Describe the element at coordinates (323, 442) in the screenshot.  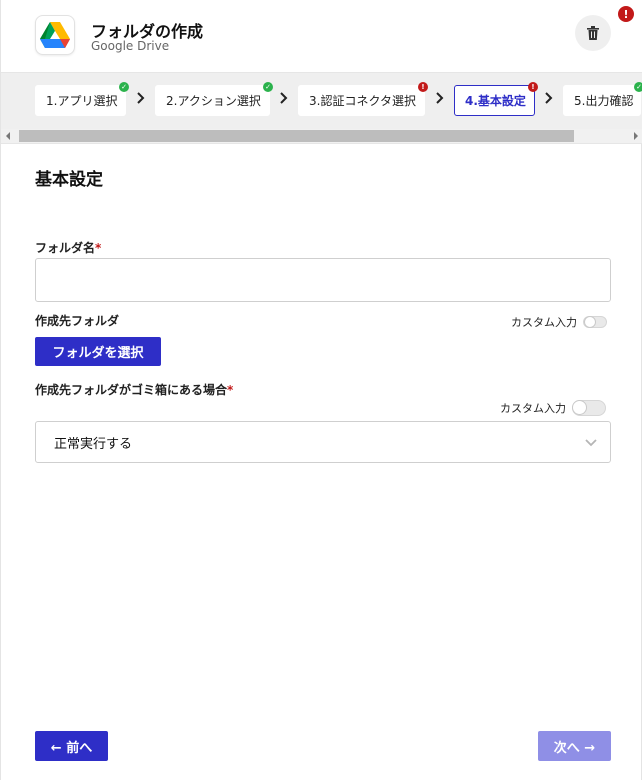
I see `trash-behavior-select: 正常実行する` at that location.